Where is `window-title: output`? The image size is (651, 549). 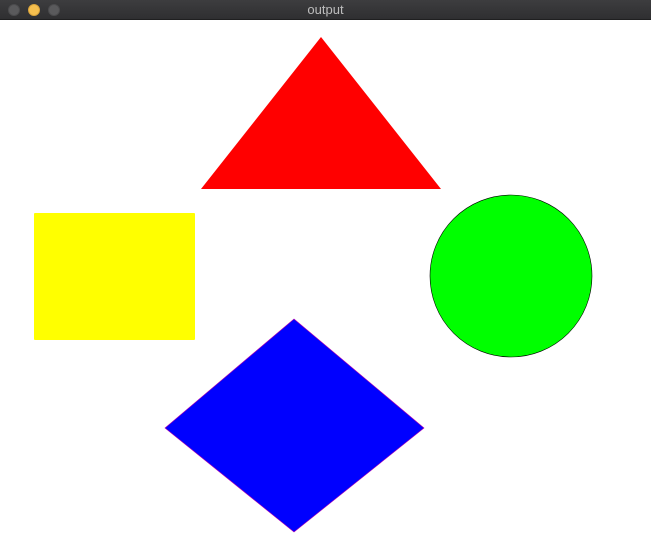 window-title: output is located at coordinates (325, 9).